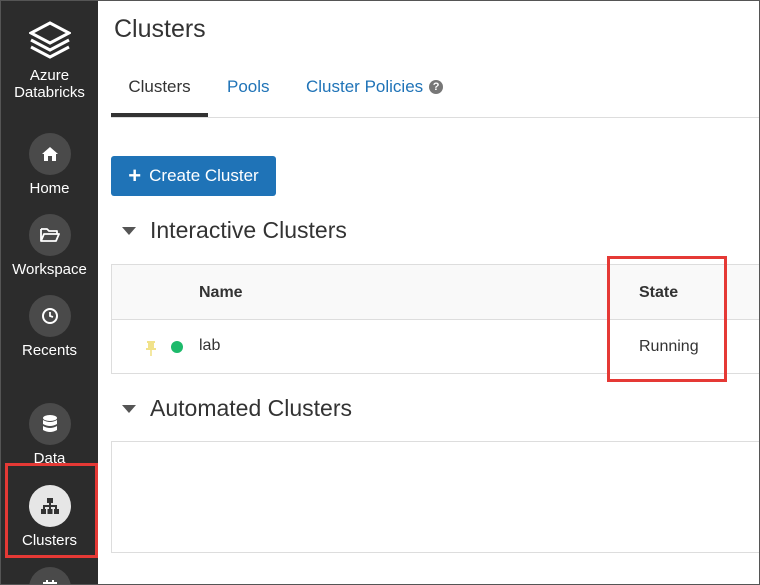 The image size is (760, 585). Describe the element at coordinates (49, 84) in the screenshot. I see `logo-label: Azure Databricks` at that location.